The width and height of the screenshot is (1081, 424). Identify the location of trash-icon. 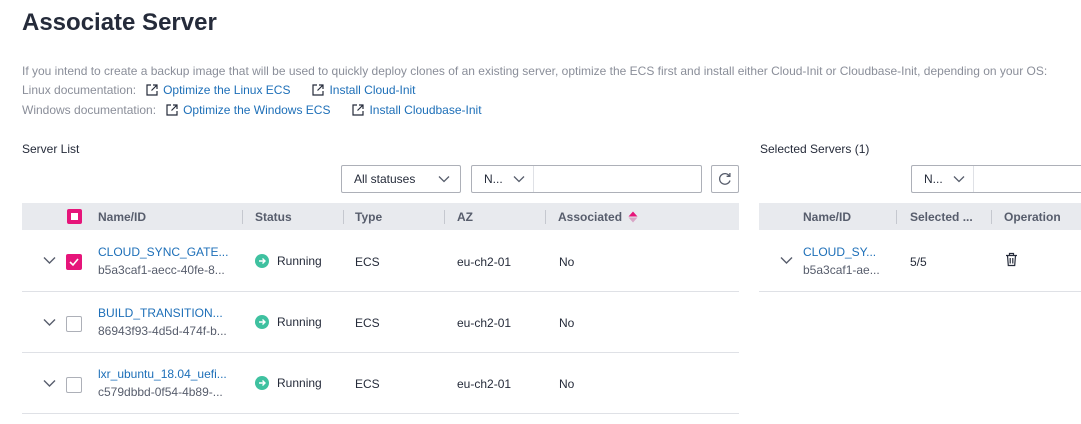
(1011, 259).